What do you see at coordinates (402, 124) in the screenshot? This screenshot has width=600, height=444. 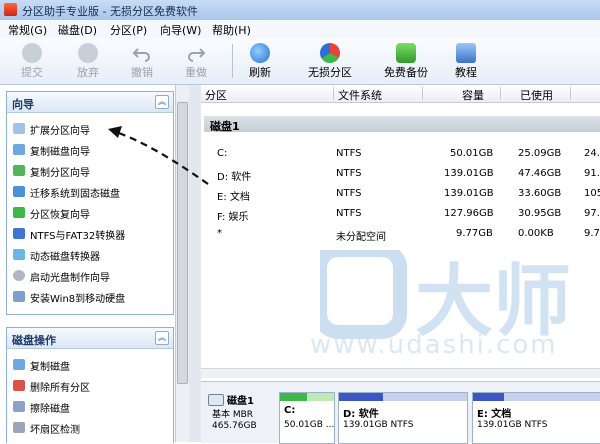 I see `disk-group-header: 磁盘1` at bounding box center [402, 124].